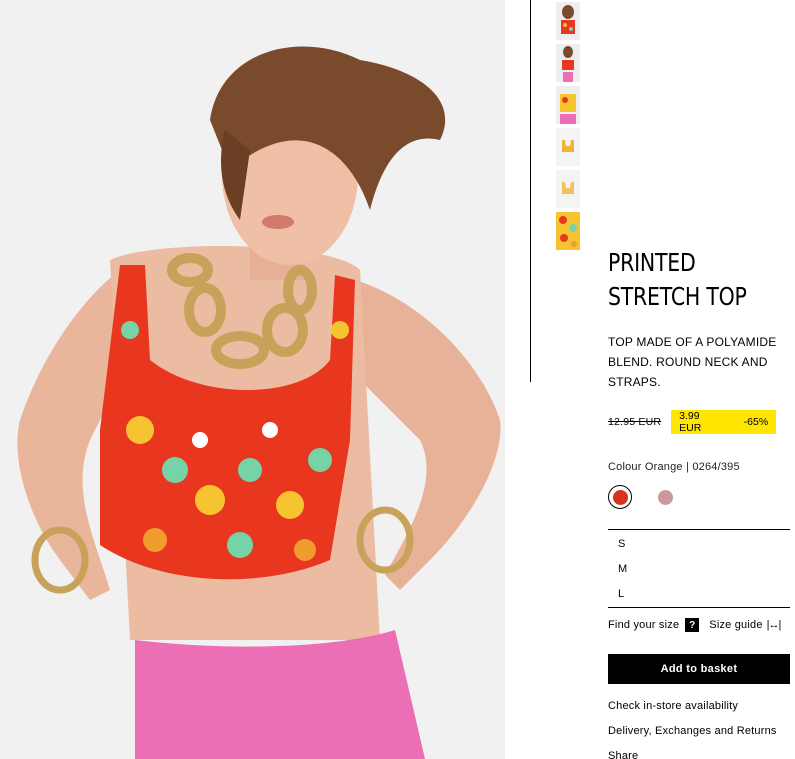 The width and height of the screenshot is (795, 759). Describe the element at coordinates (699, 543) in the screenshot. I see `size-option-s: S` at that location.